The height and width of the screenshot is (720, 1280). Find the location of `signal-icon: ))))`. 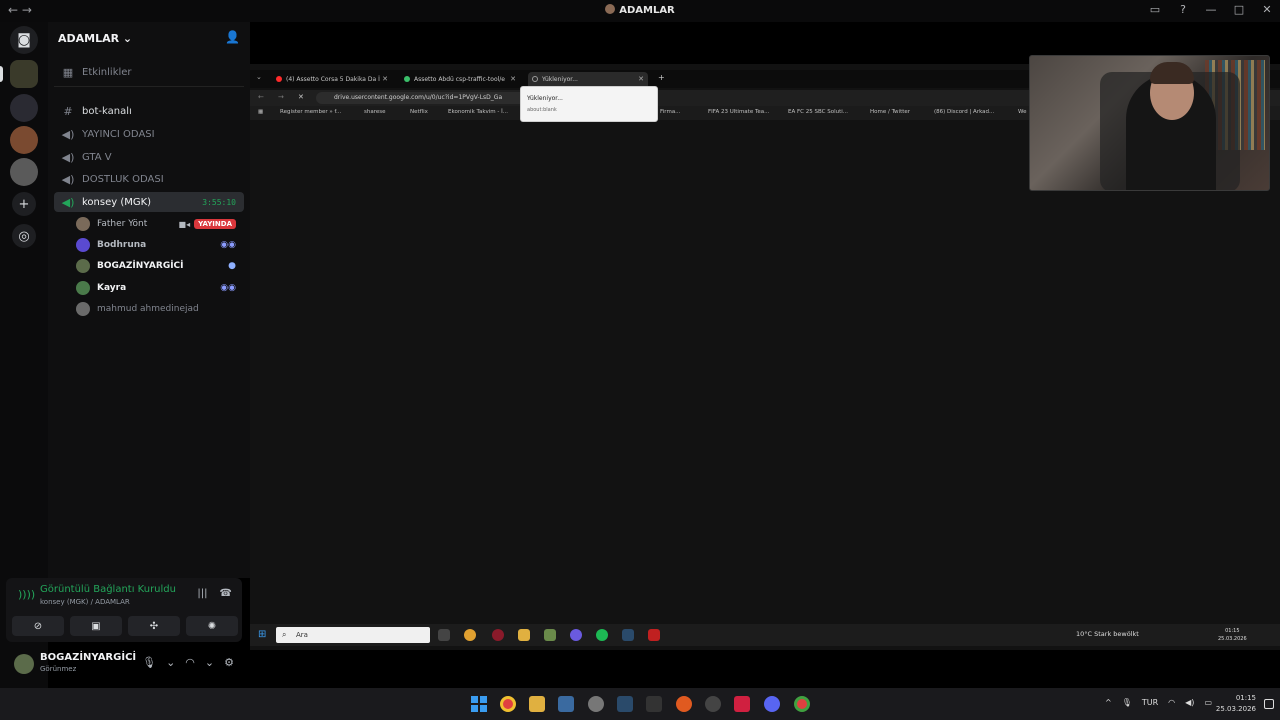

signal-icon: )))) is located at coordinates (26, 594).